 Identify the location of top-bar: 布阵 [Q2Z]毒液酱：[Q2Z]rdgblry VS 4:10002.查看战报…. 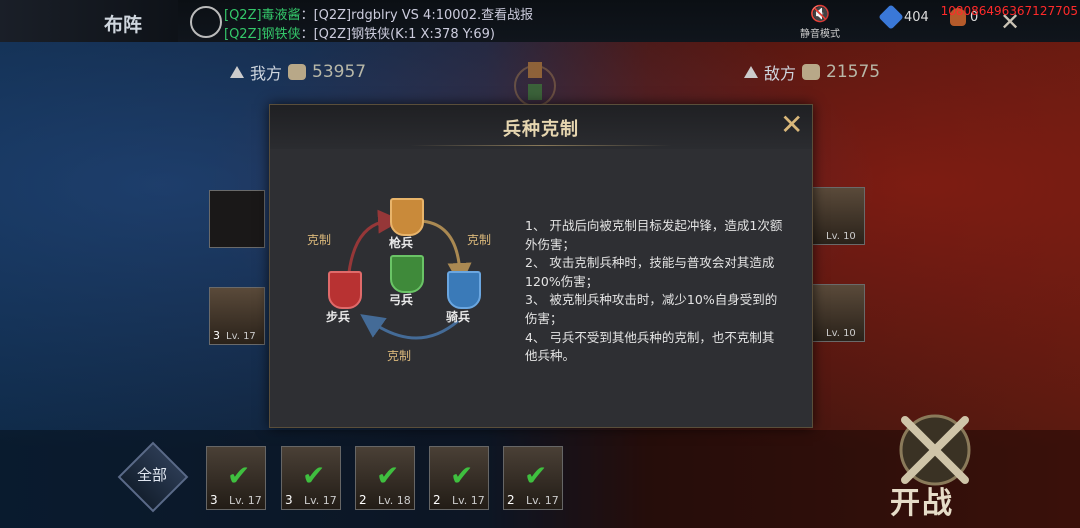
(540, 21).